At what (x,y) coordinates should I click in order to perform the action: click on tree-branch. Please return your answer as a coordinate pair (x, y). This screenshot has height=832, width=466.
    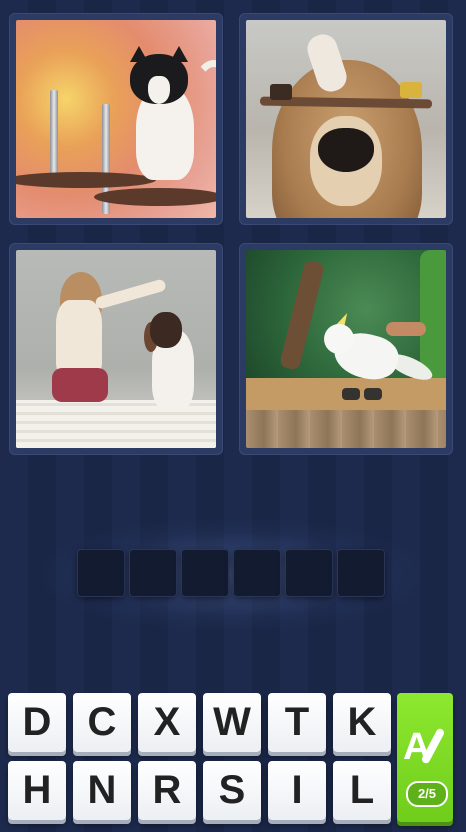
    Looking at the image, I should click on (302, 315).